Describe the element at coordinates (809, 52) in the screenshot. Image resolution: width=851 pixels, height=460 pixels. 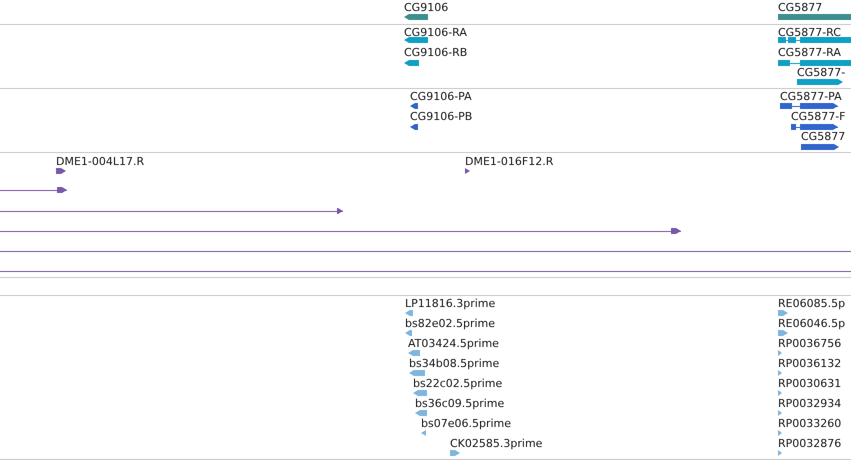
I see `feature-label: CG5877-RA` at that location.